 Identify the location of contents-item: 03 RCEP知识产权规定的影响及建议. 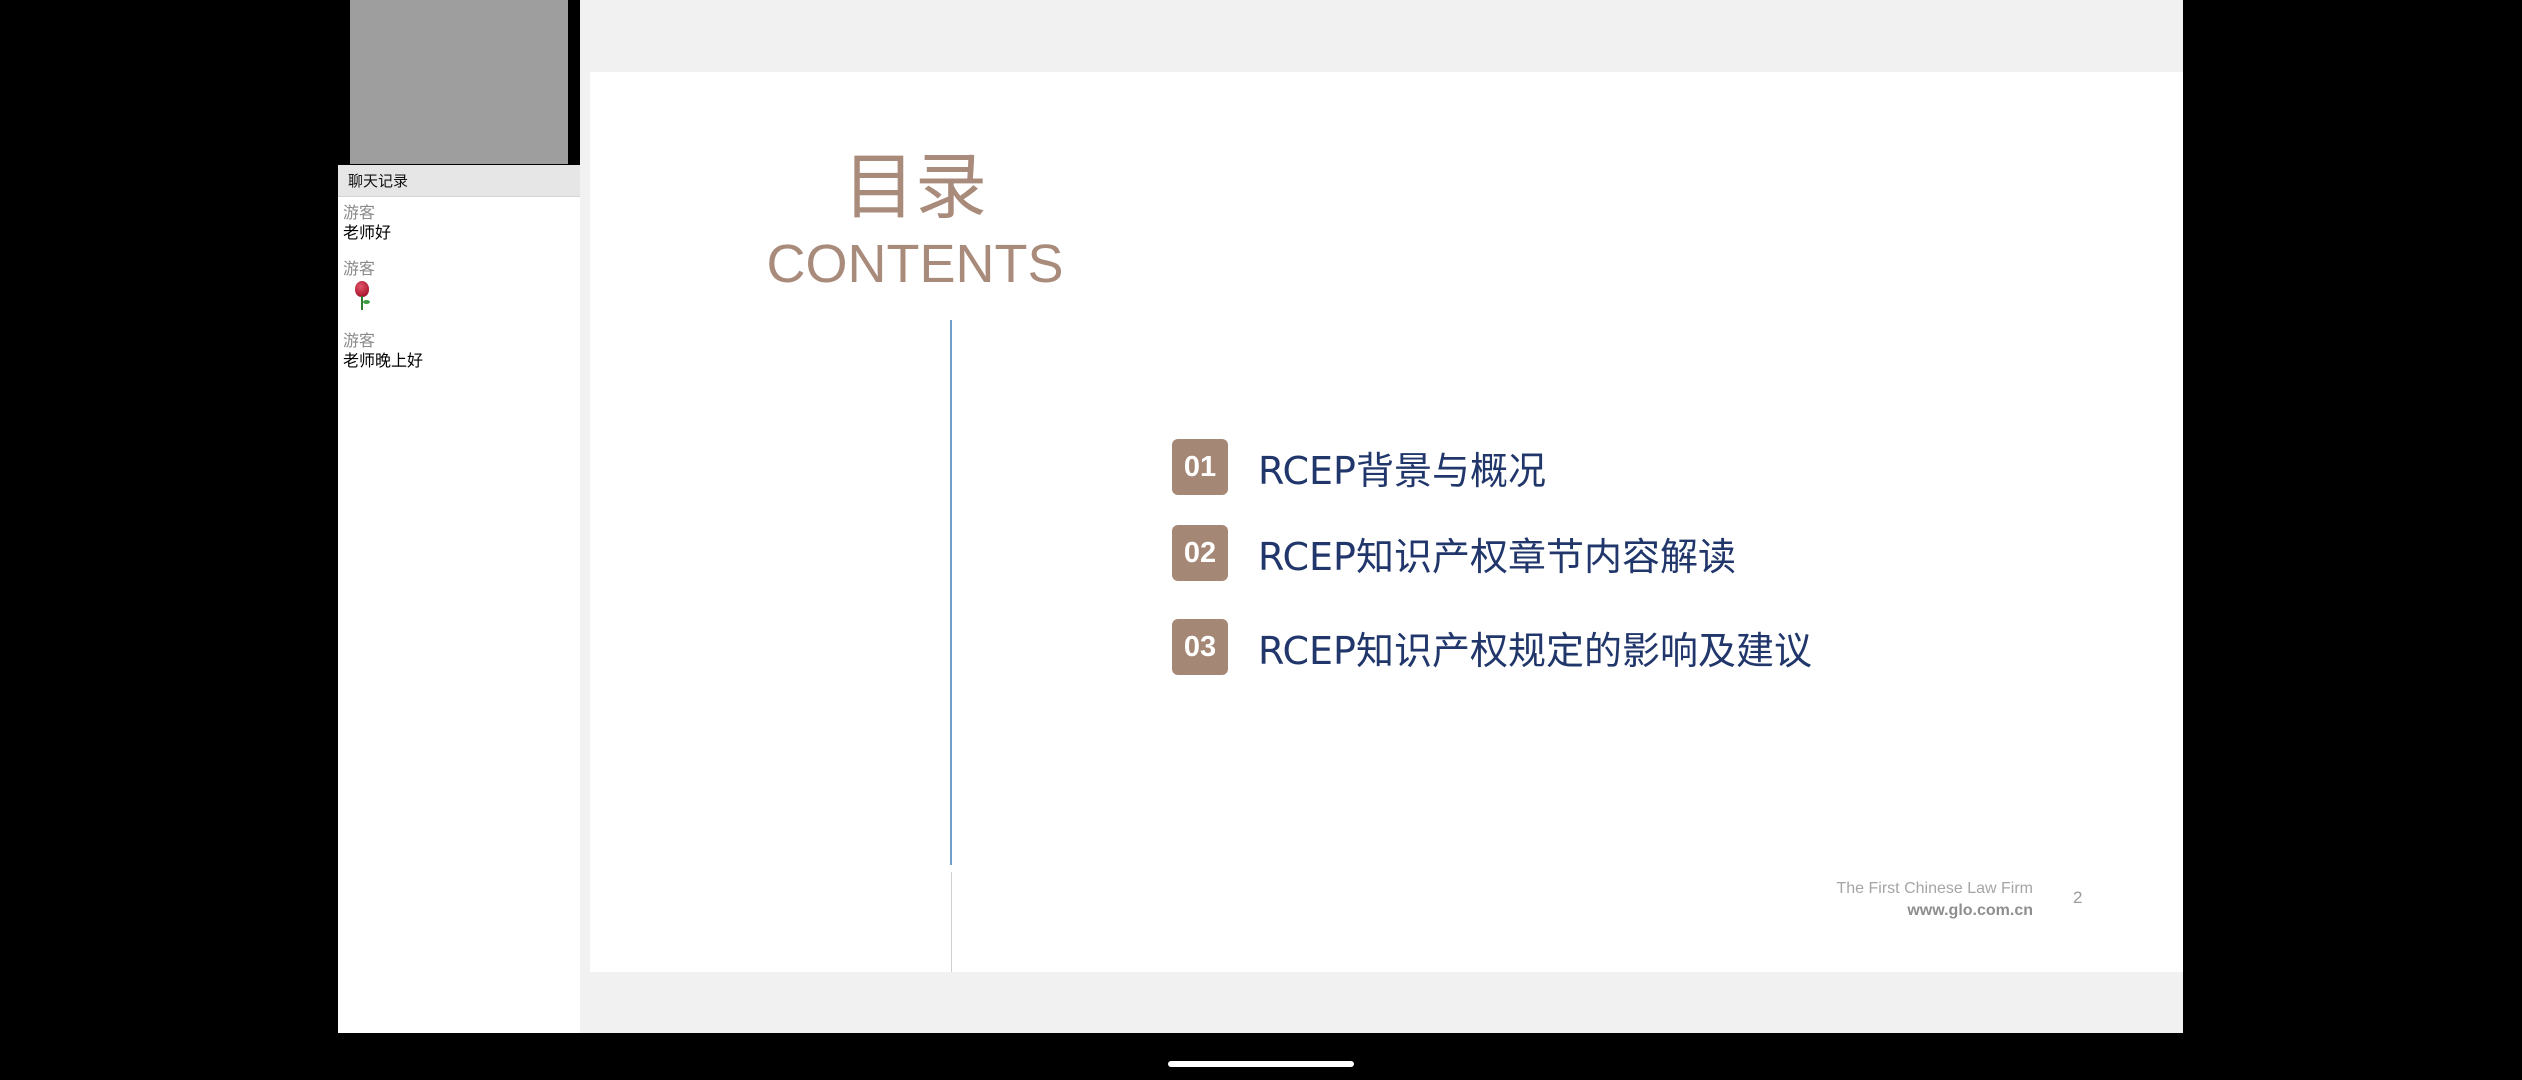
(1492, 647).